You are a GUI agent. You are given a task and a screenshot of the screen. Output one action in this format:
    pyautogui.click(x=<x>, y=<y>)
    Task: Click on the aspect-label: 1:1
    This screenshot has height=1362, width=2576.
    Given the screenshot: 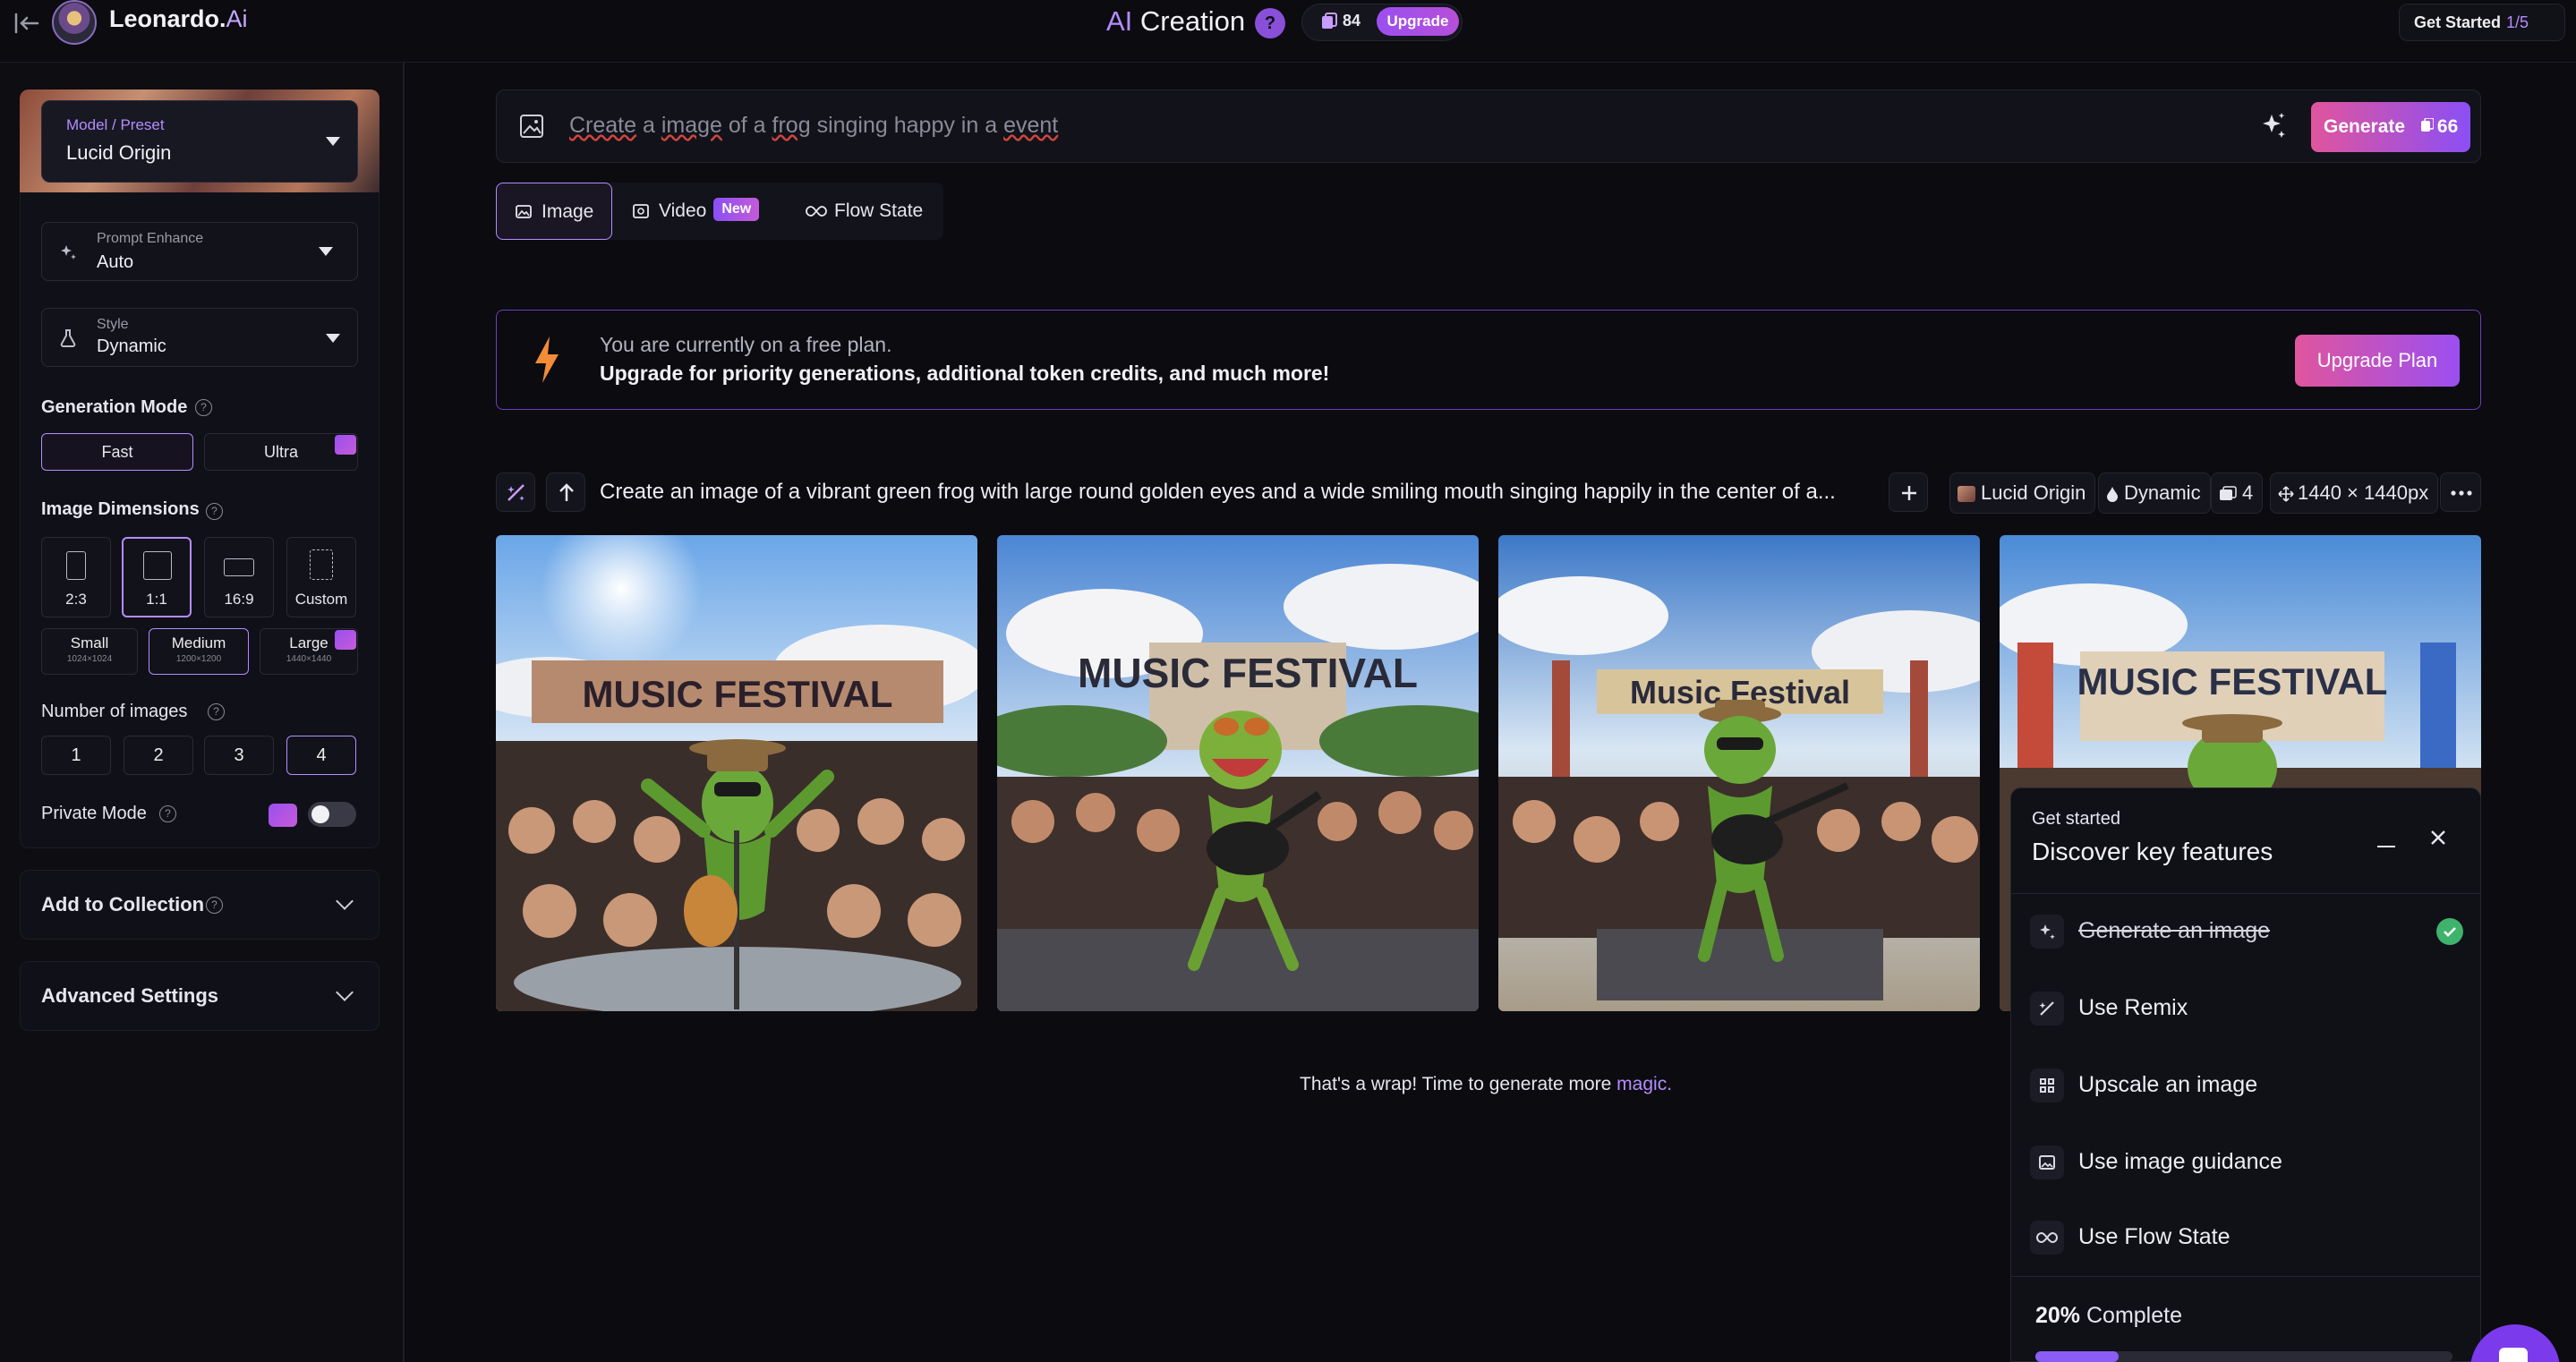 What is the action you would take?
    pyautogui.click(x=156, y=599)
    